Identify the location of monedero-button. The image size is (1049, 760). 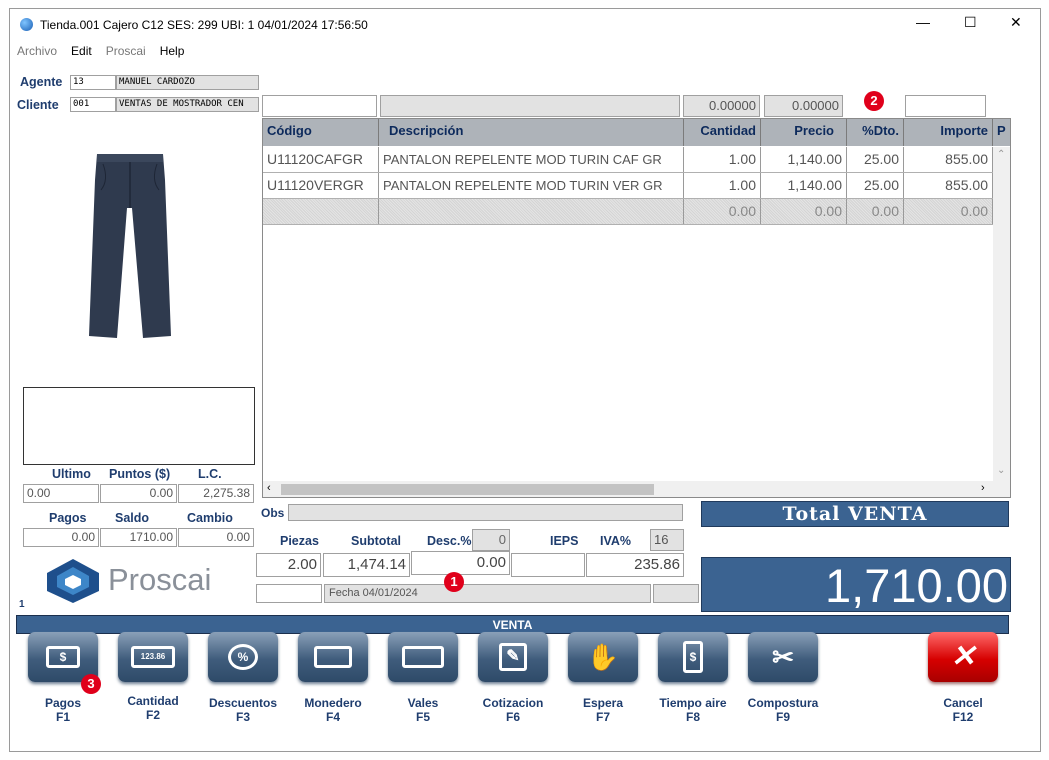
(333, 657).